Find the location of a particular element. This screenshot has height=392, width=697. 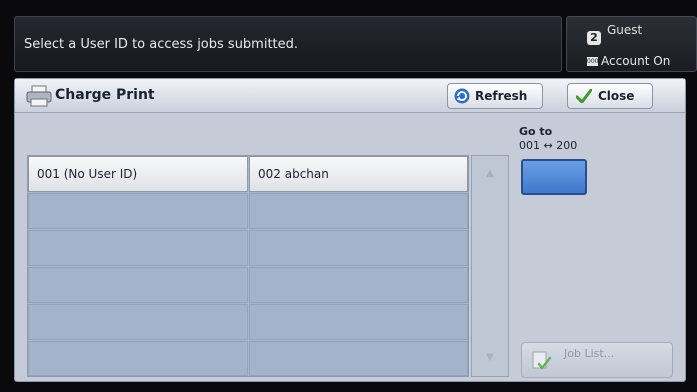

user-item-002: 002 abchan is located at coordinates (358, 174).